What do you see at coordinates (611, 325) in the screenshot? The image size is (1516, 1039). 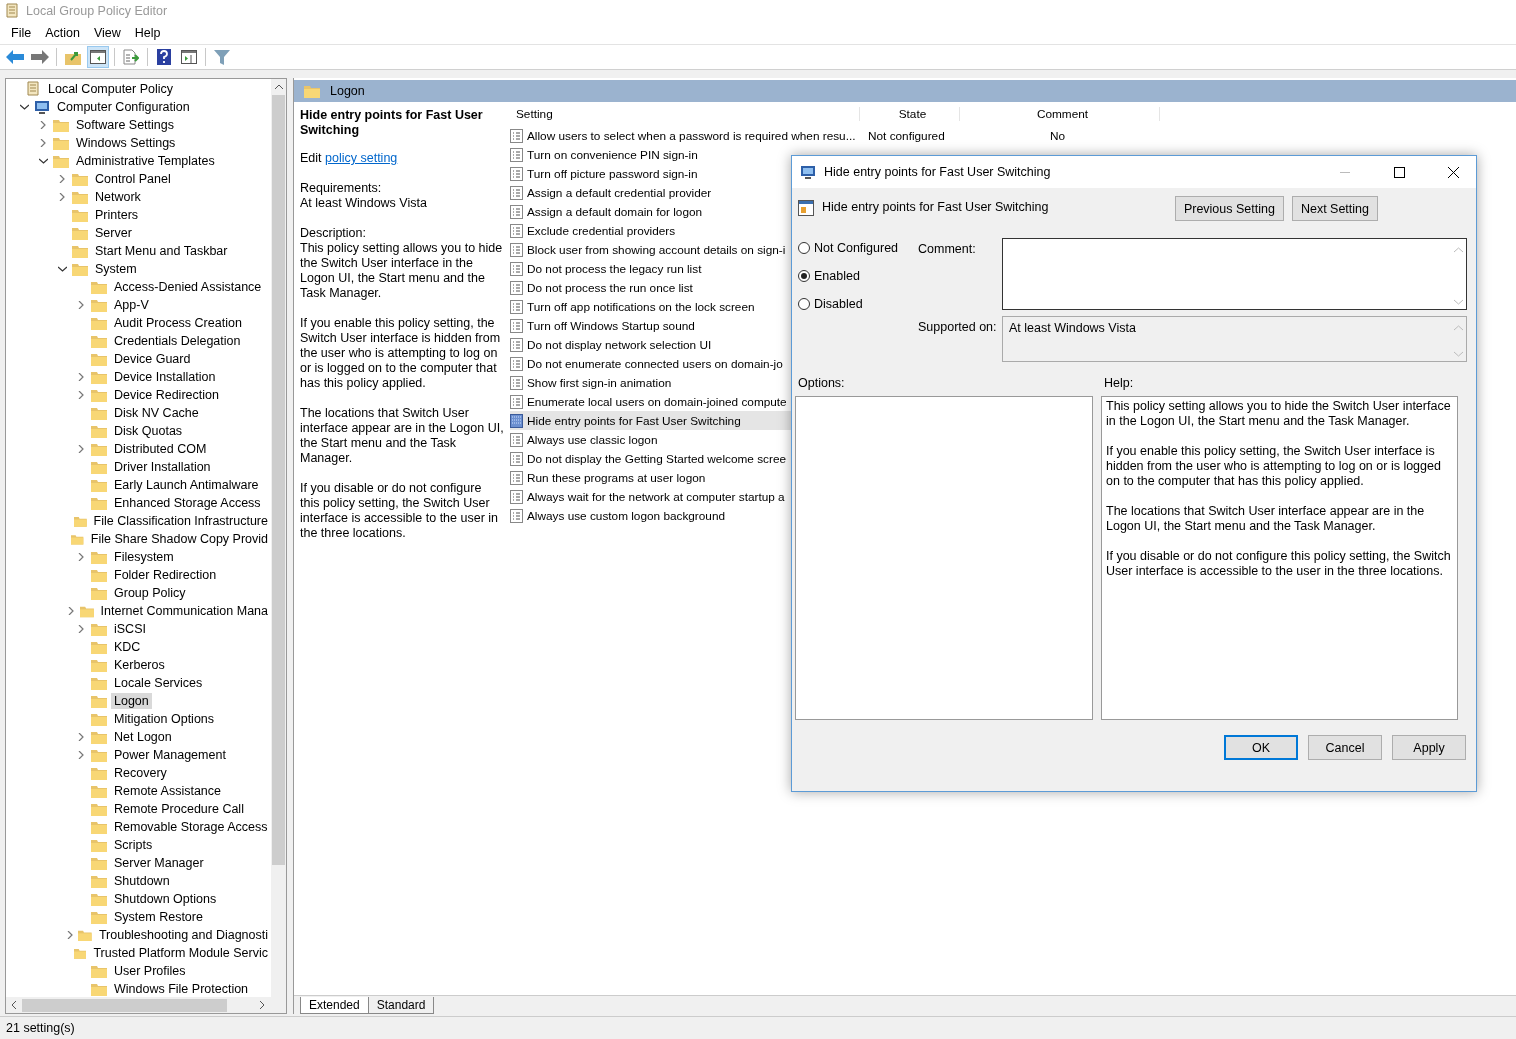 I see `setting-name: Turn off Windows Startup sound` at bounding box center [611, 325].